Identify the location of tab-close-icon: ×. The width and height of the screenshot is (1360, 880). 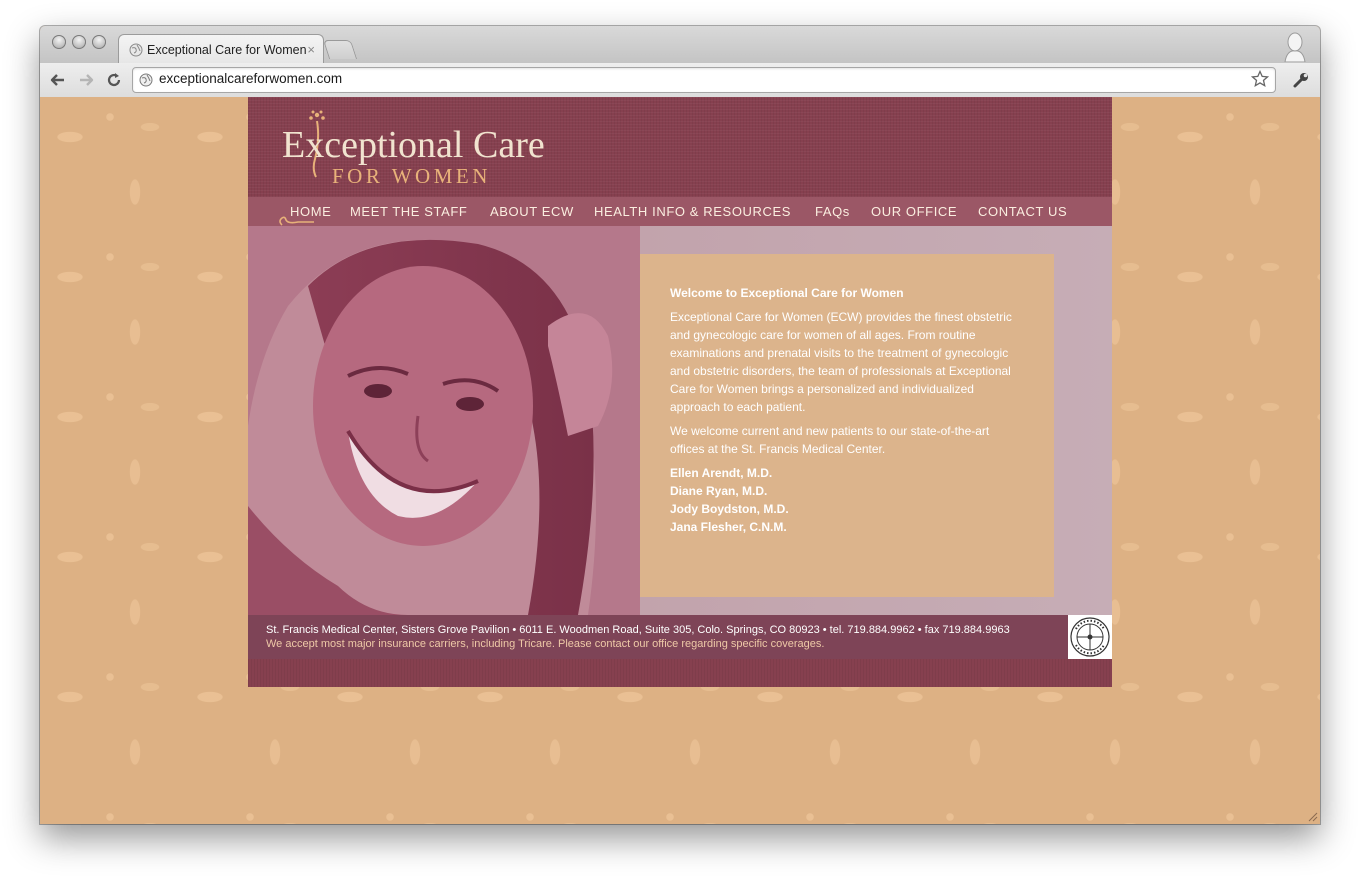
(311, 49).